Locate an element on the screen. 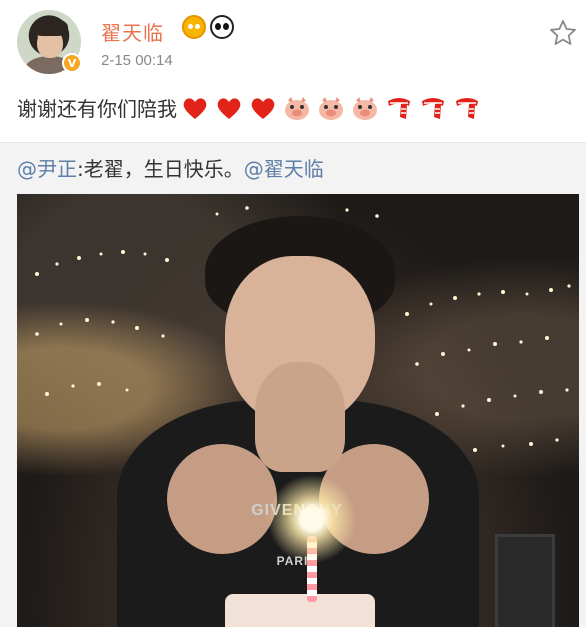  candle-flame is located at coordinates (312, 519).